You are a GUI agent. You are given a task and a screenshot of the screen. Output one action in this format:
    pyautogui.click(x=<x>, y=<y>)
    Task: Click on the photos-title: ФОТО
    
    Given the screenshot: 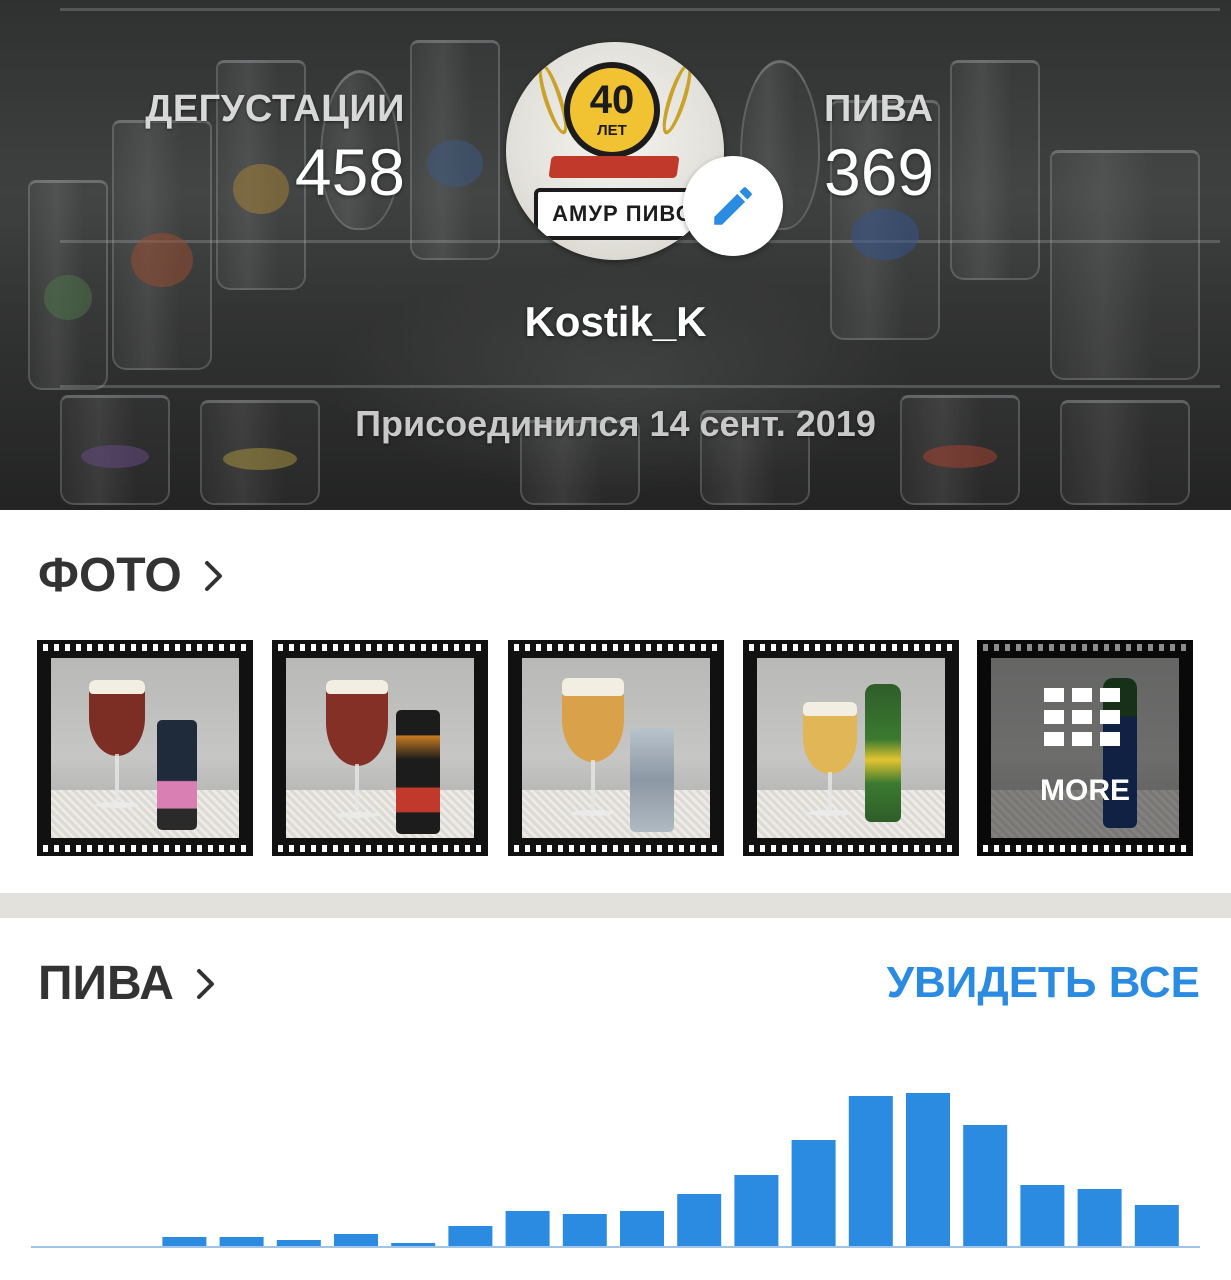 What is the action you would take?
    pyautogui.click(x=110, y=575)
    